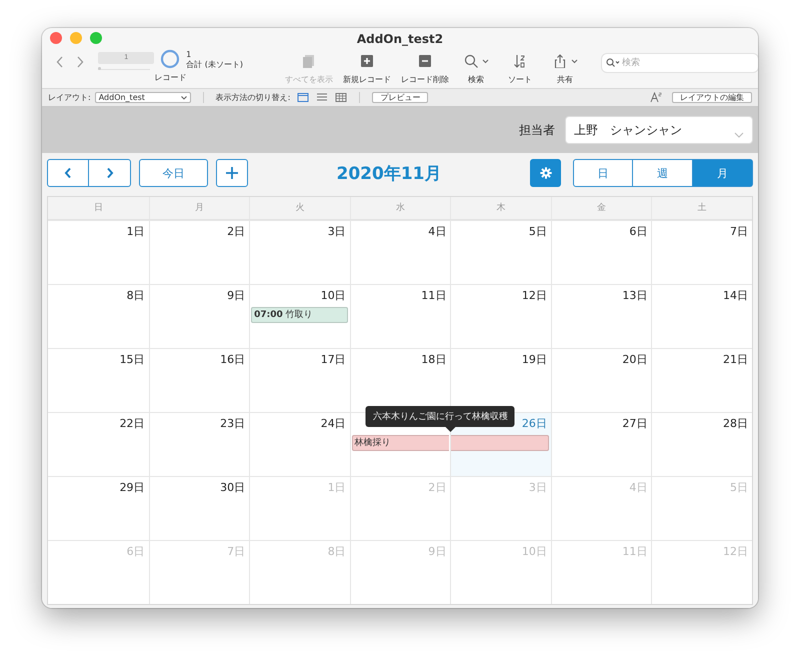 The width and height of the screenshot is (800, 665). I want to click on plus-square-icon, so click(367, 61).